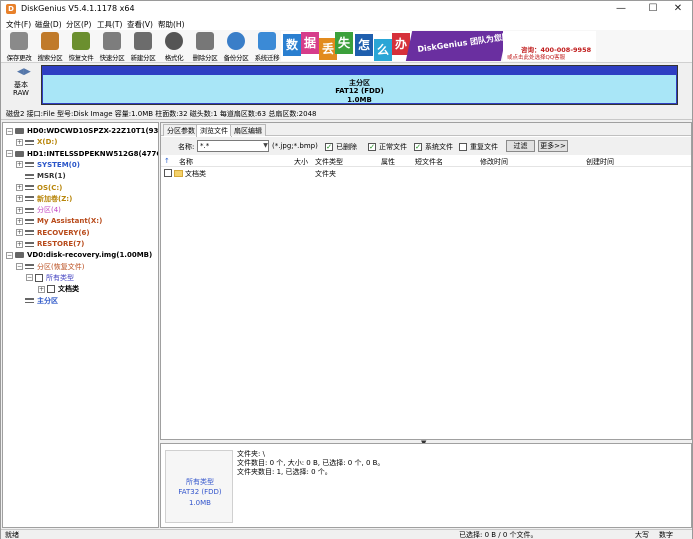 The height and width of the screenshot is (539, 693). Describe the element at coordinates (78, 24) in the screenshot. I see `menu-partition: 分区(P)` at that location.